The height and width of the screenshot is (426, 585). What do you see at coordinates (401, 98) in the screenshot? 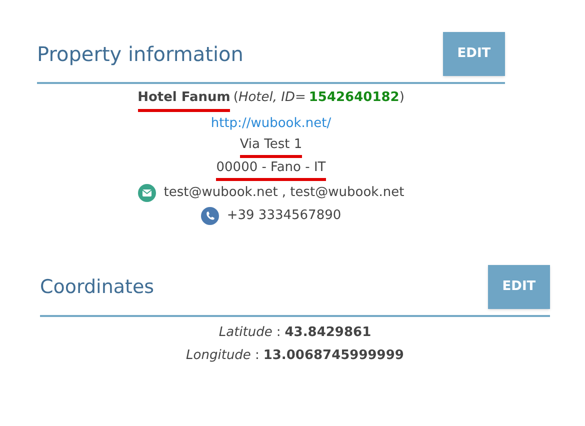
I see `parenthesis: )` at bounding box center [401, 98].